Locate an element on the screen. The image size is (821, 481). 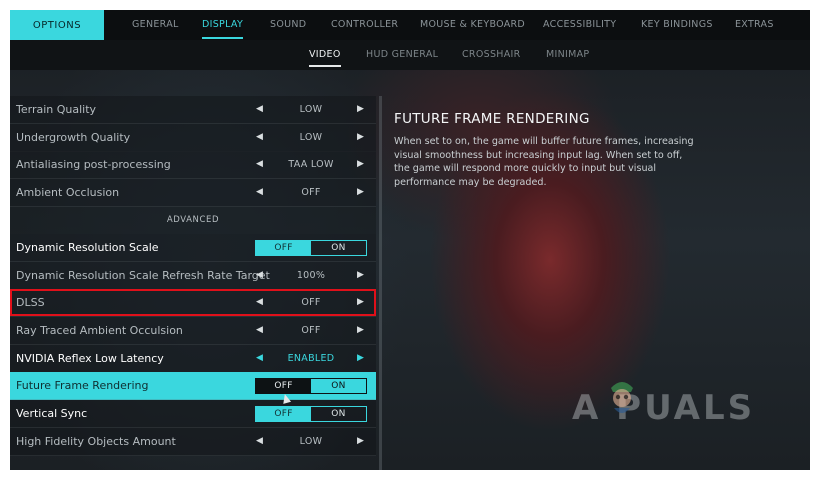
info-panel-title: FUTURE FRAME RENDERING is located at coordinates (492, 119).